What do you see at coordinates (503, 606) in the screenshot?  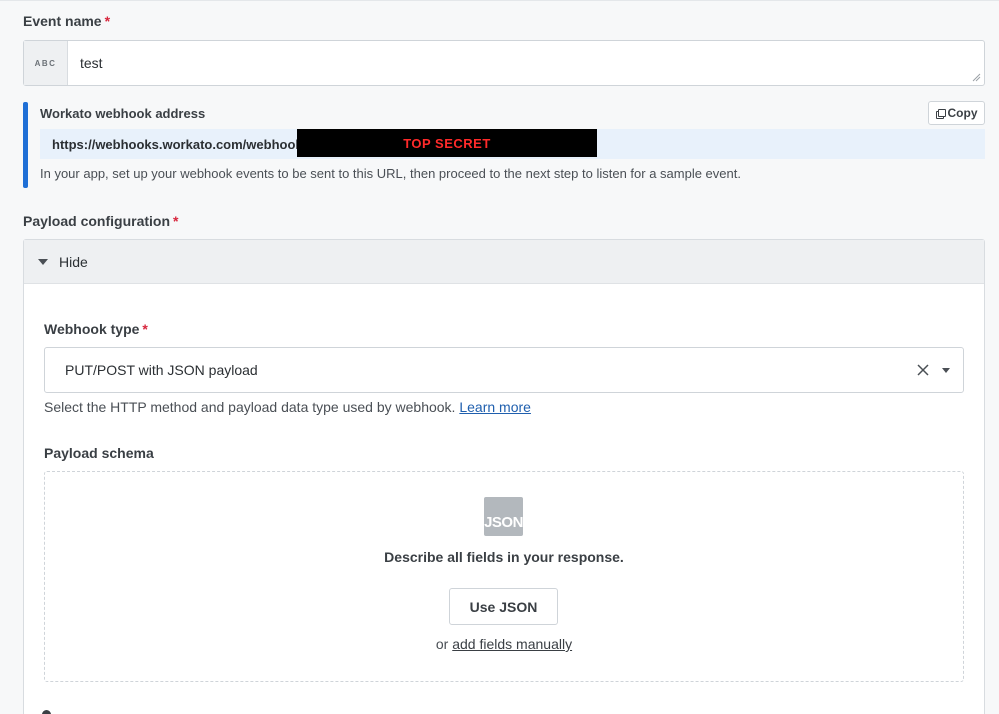 I see `use-json-button: Use JSON` at bounding box center [503, 606].